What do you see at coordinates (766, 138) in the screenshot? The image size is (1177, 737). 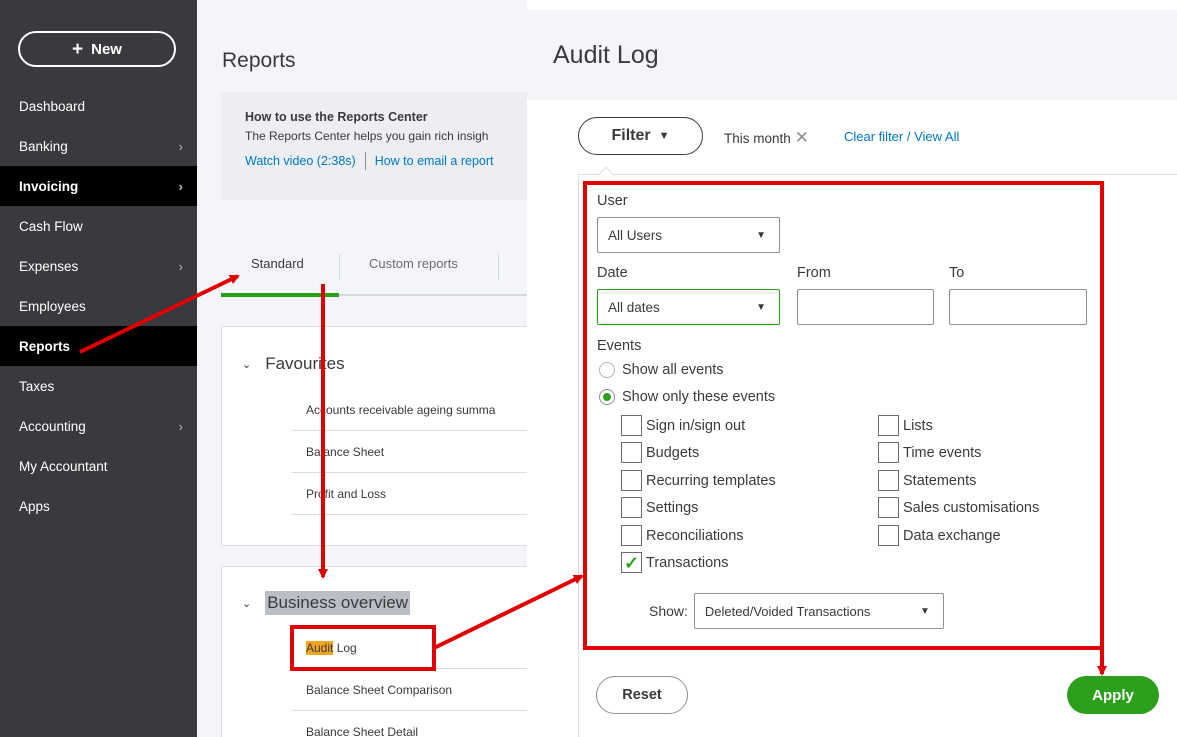 I see `active-filter-chip: This month ✕` at bounding box center [766, 138].